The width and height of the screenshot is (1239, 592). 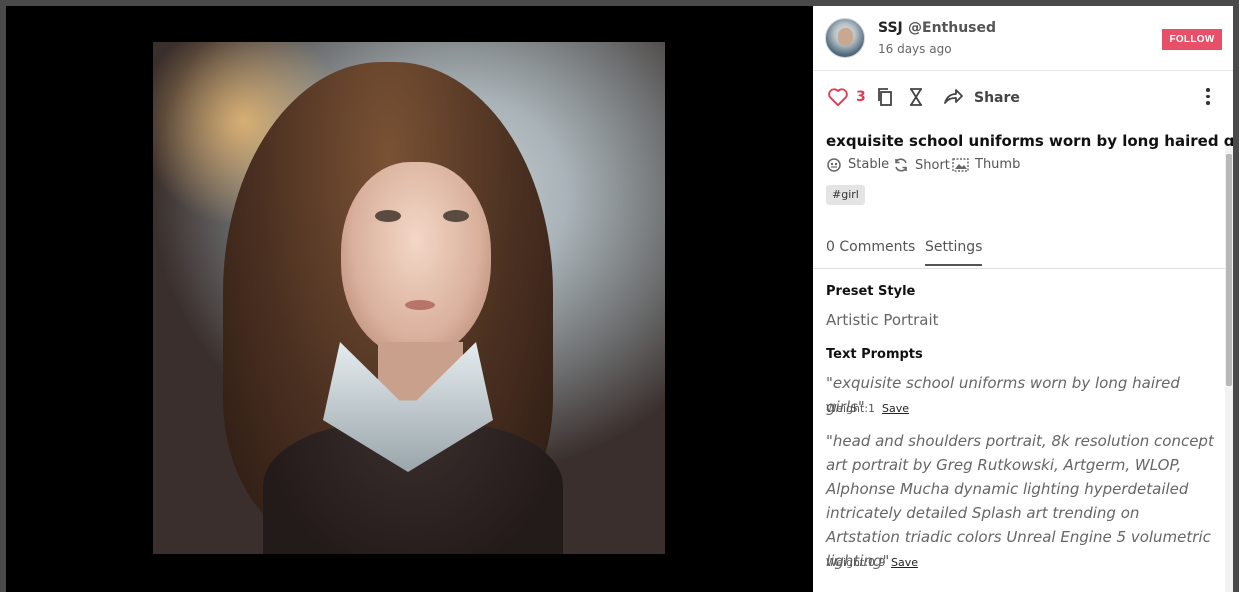 I want to click on meta-stable: Stable, so click(x=857, y=164).